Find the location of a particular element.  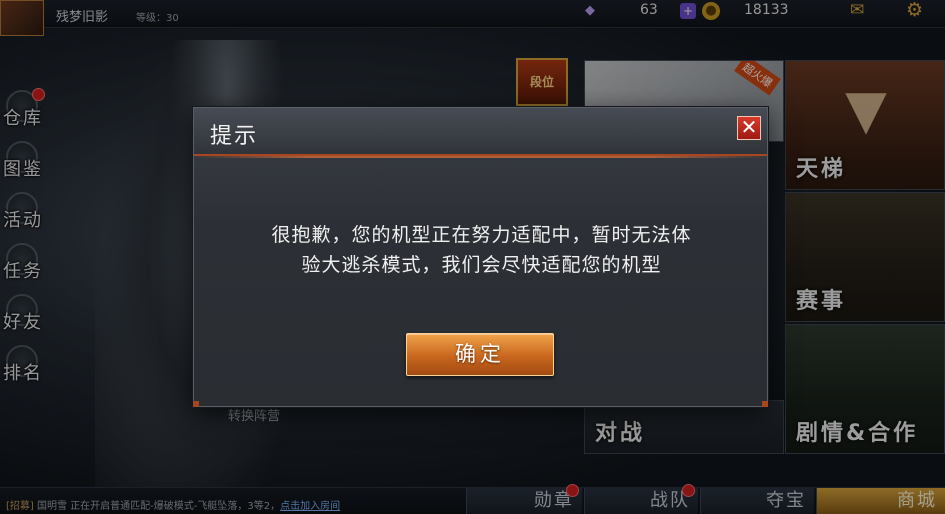

confirm-button: 确定 is located at coordinates (480, 354).